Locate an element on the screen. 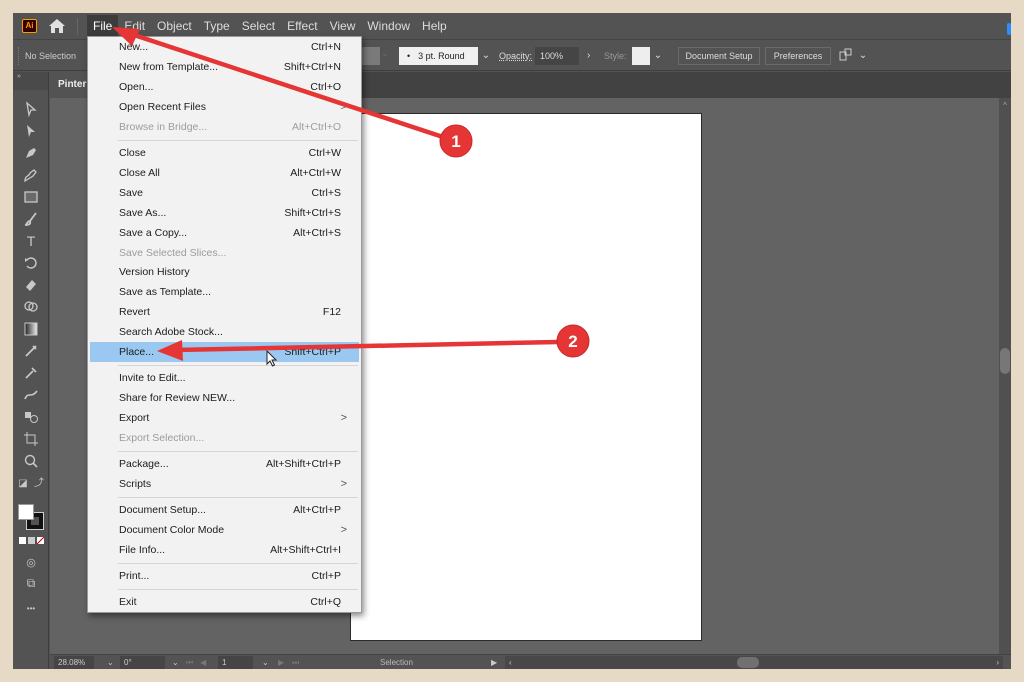  zoom-chevron-down-icon: ⌄ is located at coordinates (110, 662).